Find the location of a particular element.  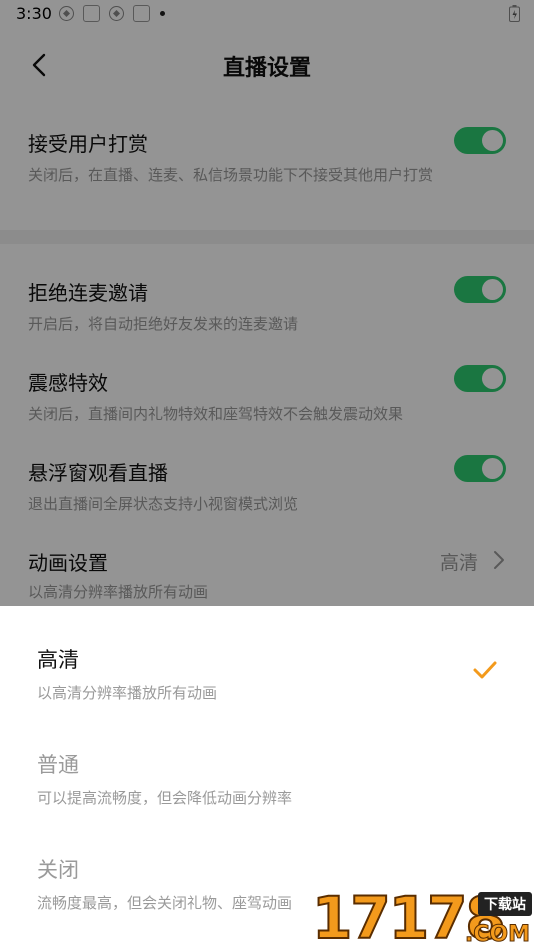

option-title: 高清 is located at coordinates (58, 660).